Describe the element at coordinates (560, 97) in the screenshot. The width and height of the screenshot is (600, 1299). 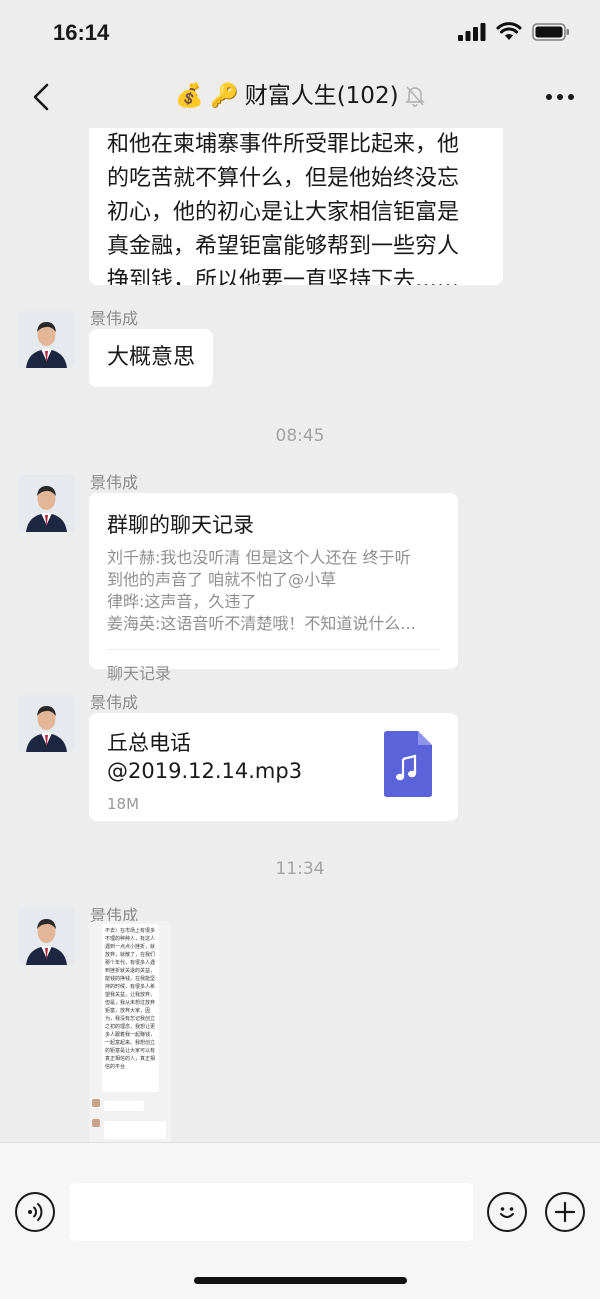
I see `more-icon` at that location.